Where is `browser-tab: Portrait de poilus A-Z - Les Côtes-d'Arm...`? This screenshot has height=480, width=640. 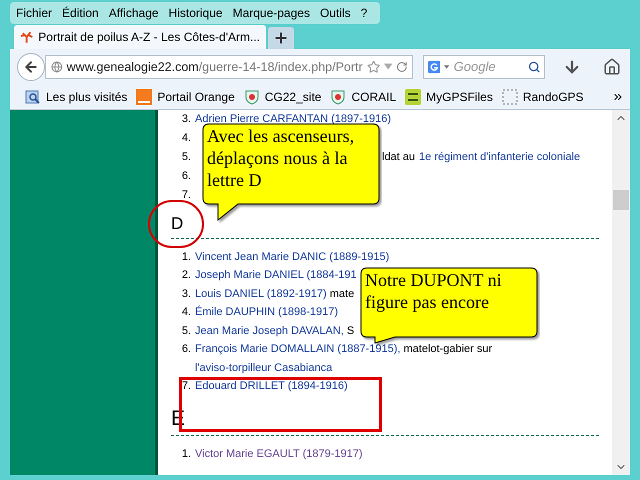 browser-tab: Portrait de poilus A-Z - Les Côtes-d'Arm... is located at coordinates (140, 37).